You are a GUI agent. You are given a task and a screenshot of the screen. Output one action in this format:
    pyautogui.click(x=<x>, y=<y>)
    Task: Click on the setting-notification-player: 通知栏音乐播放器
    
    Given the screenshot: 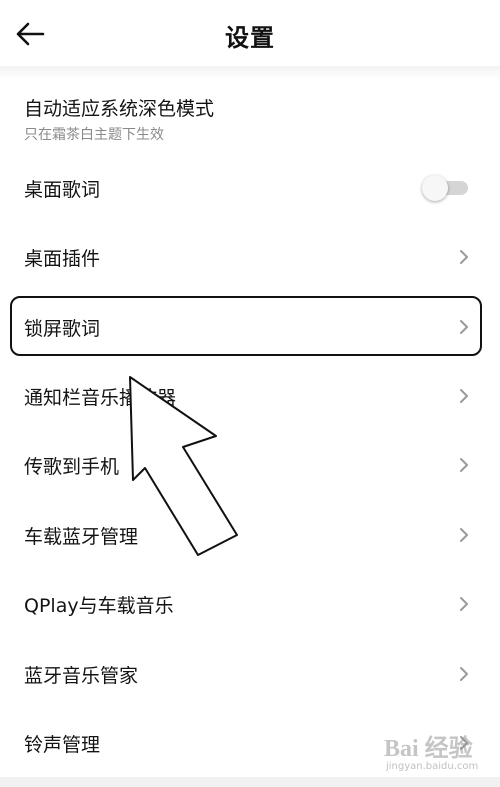 What is the action you would take?
    pyautogui.click(x=250, y=395)
    